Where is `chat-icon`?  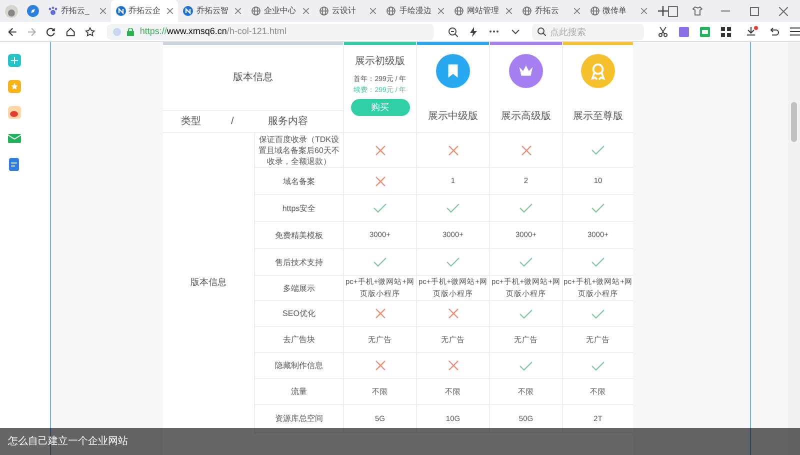 chat-icon is located at coordinates (705, 31).